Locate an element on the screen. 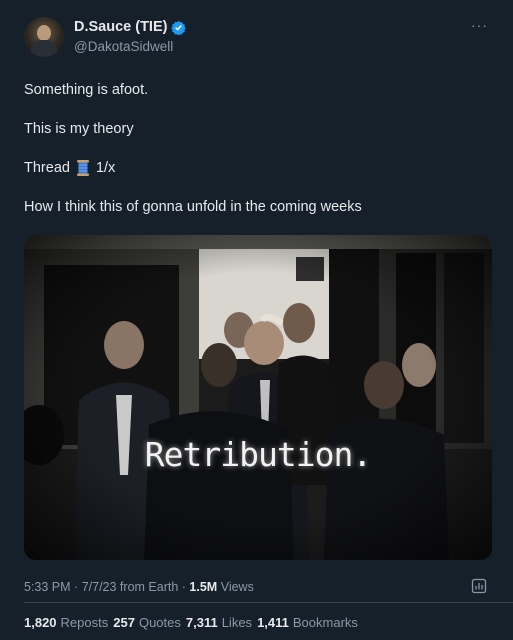  analytics-icon is located at coordinates (479, 586).